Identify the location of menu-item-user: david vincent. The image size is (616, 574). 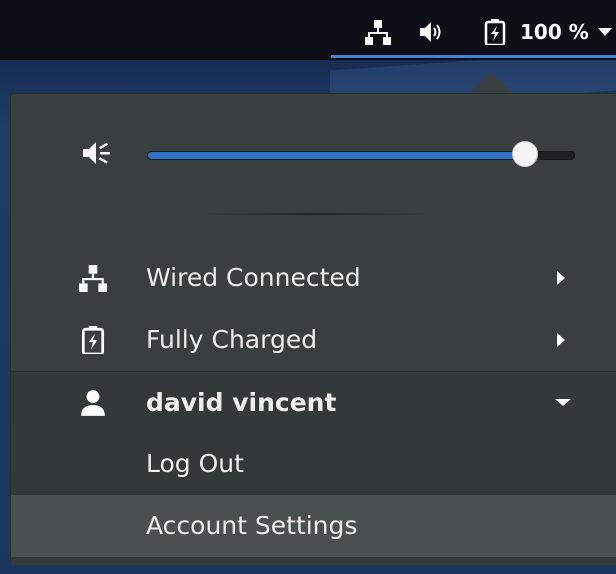
(313, 402).